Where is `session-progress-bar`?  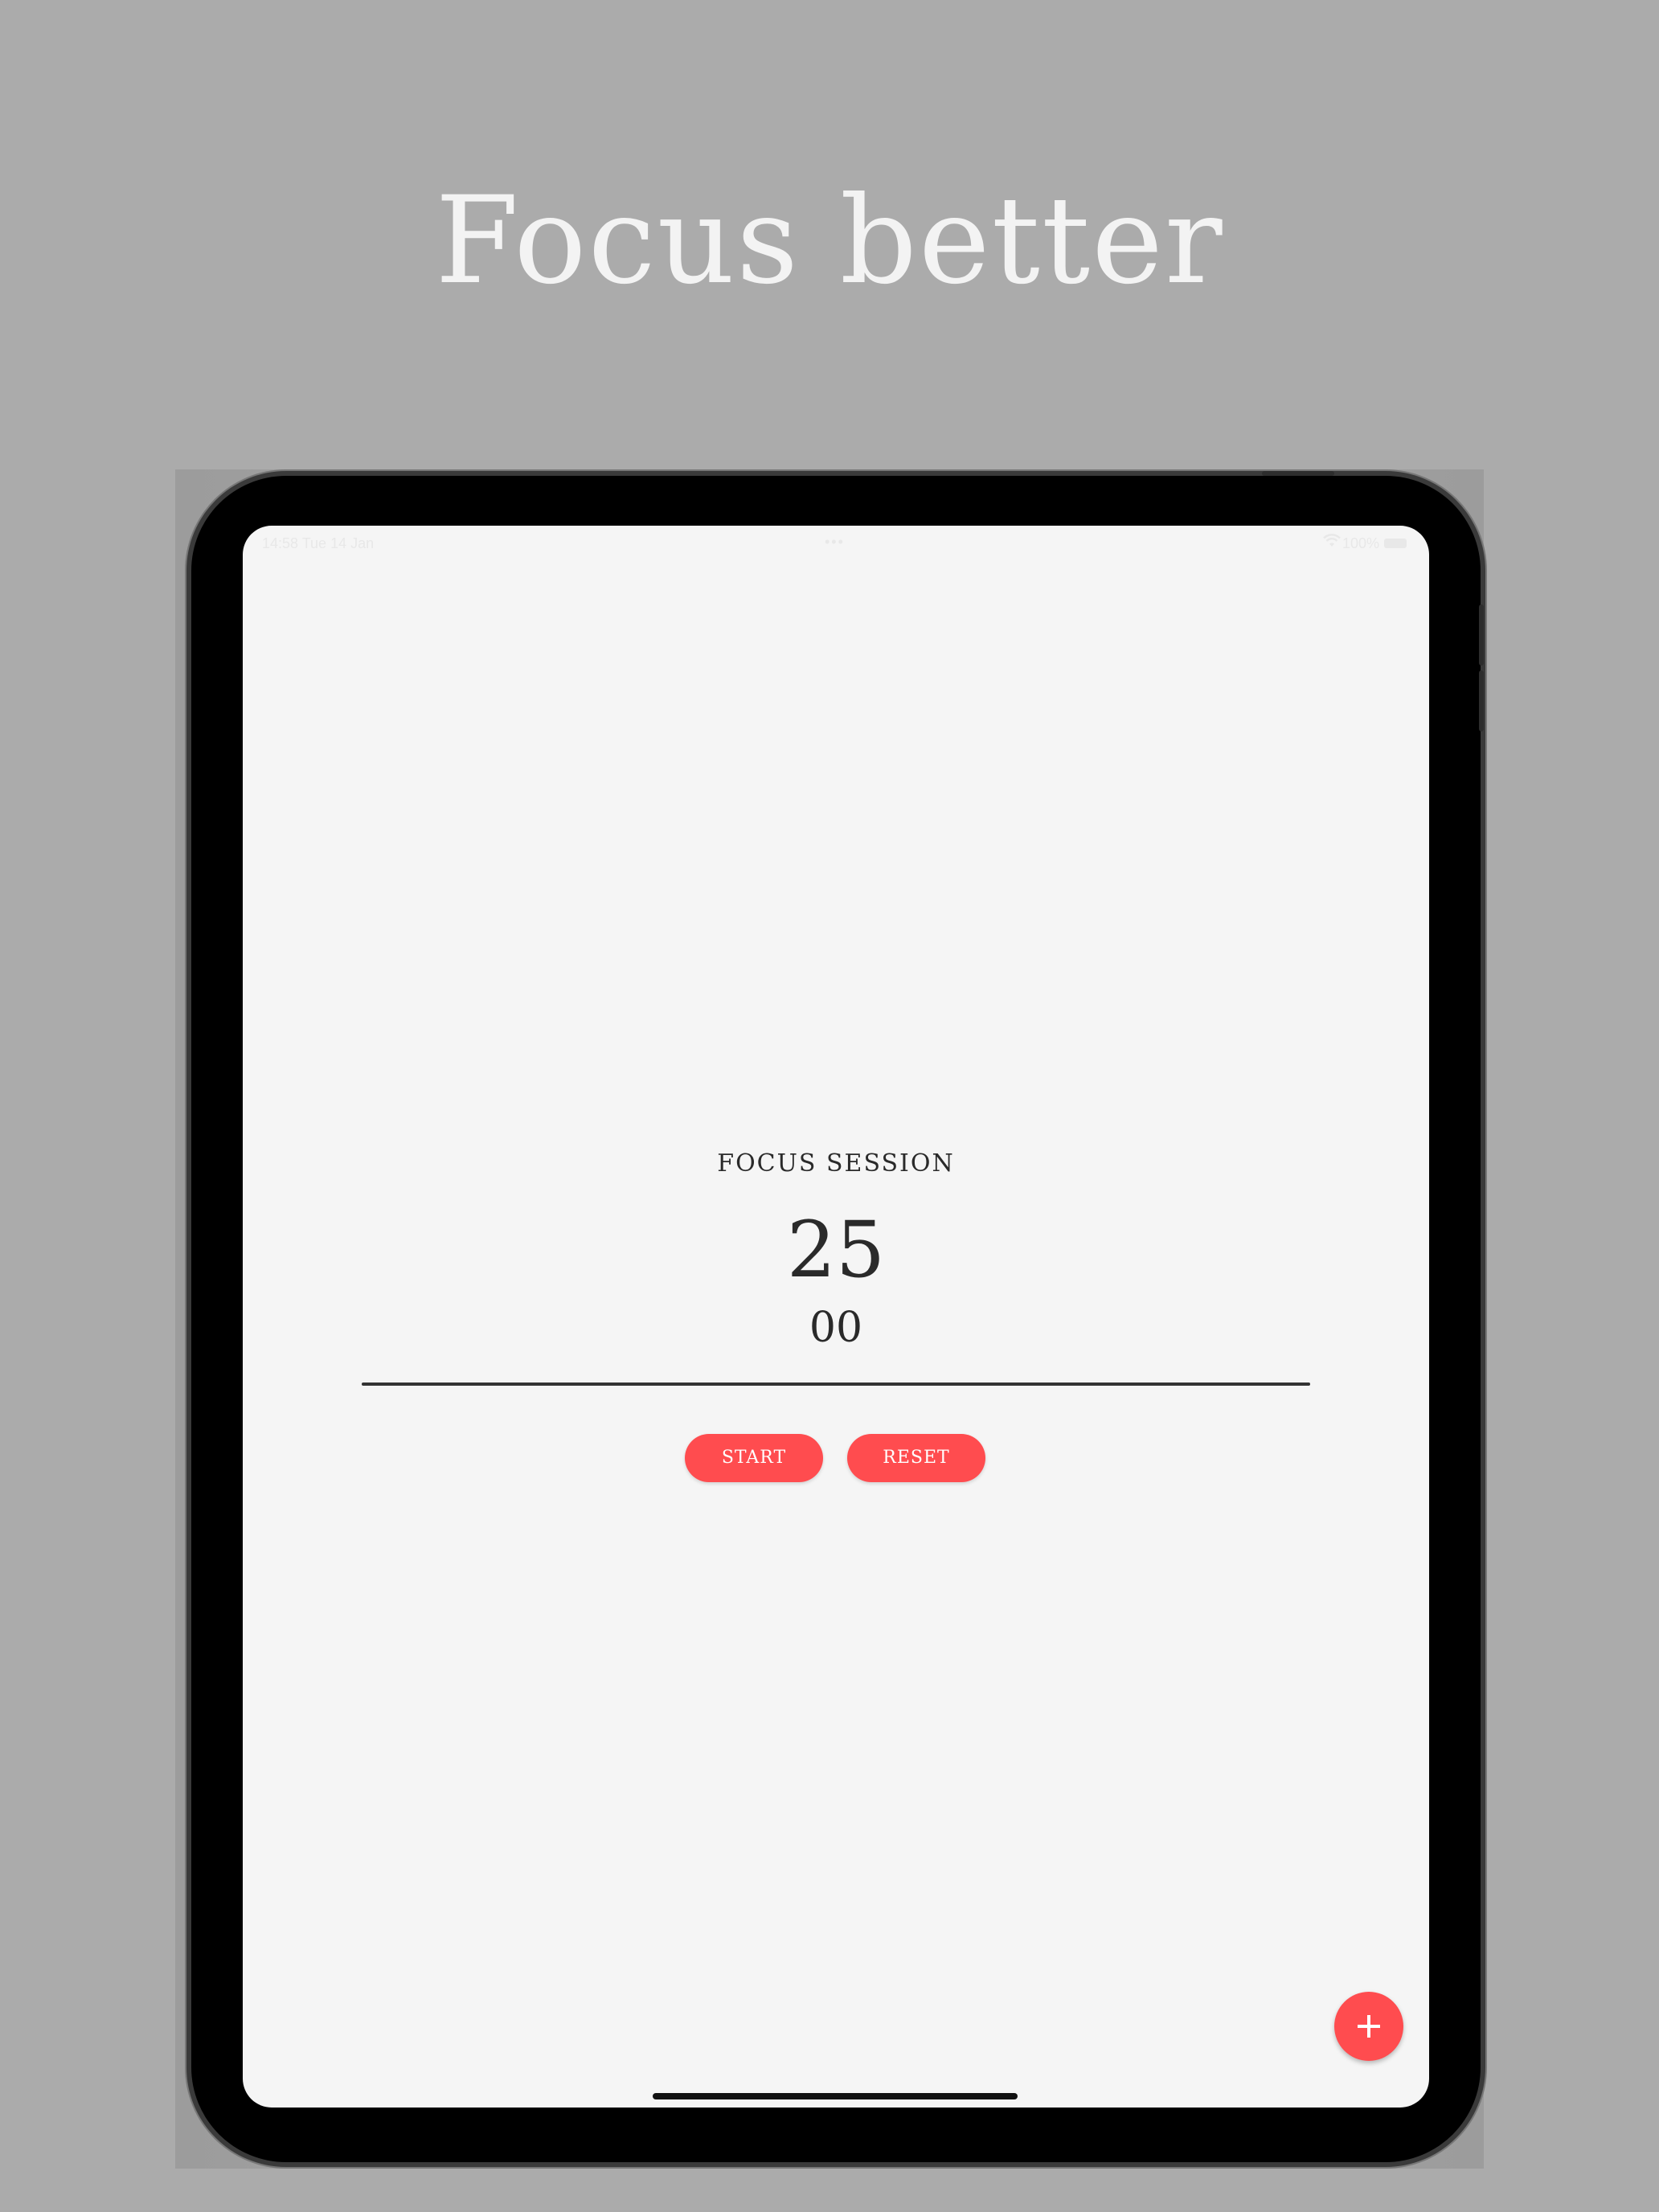 session-progress-bar is located at coordinates (836, 1384).